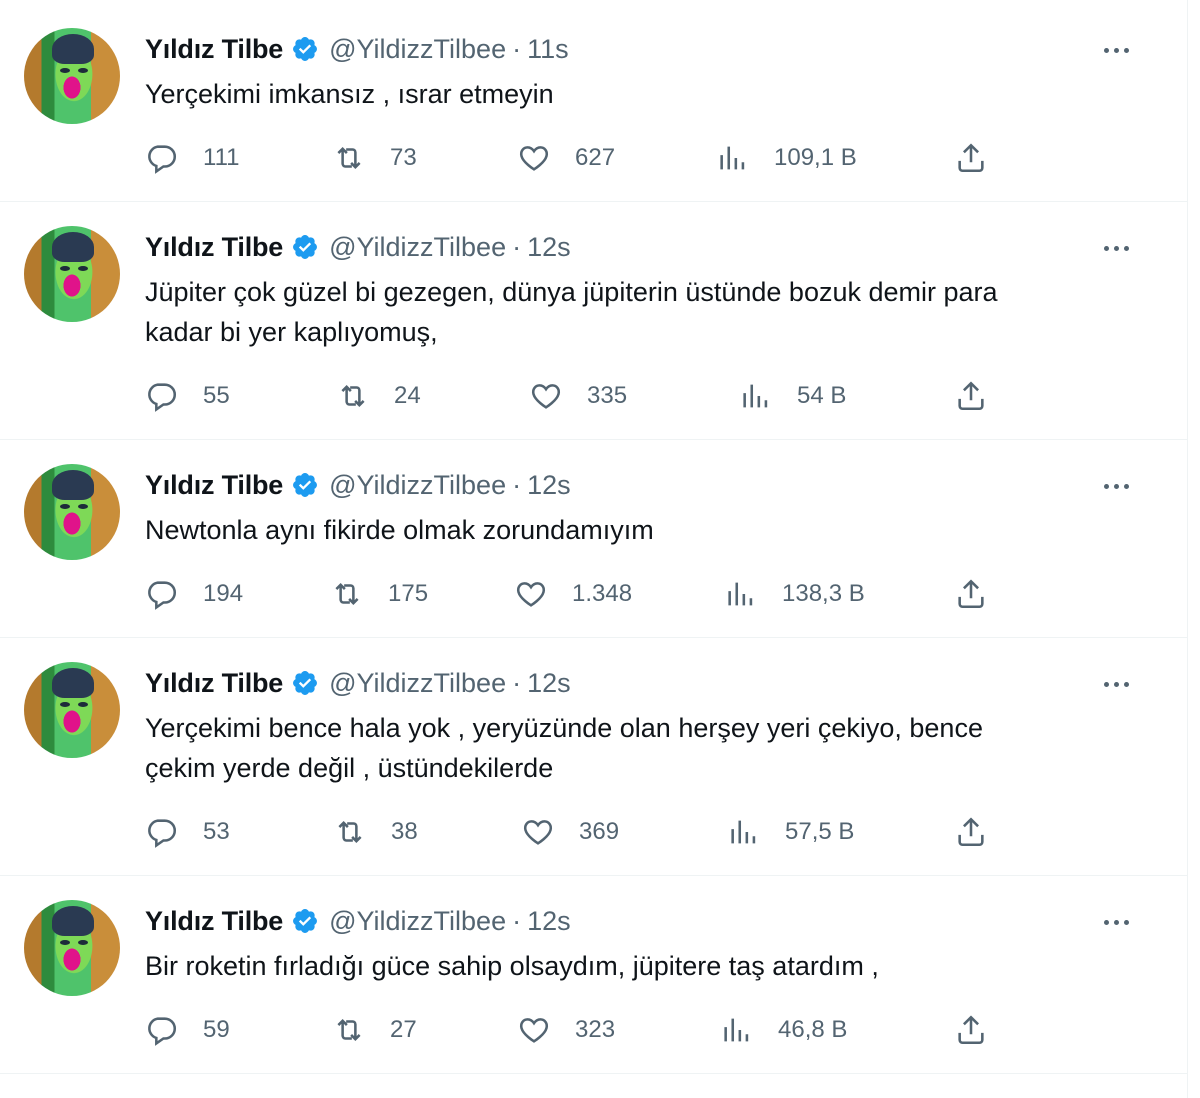  What do you see at coordinates (407, 395) in the screenshot?
I see `retweet-count: 24` at bounding box center [407, 395].